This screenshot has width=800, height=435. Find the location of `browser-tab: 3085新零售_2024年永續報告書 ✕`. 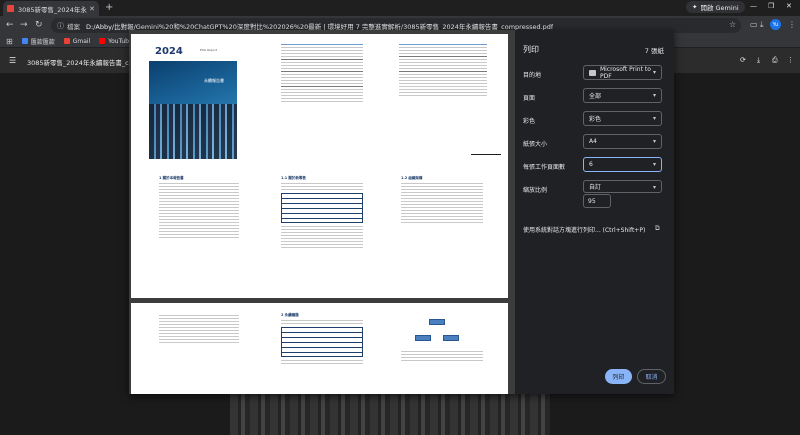

browser-tab: 3085新零售_2024年永續報告書 ✕ is located at coordinates (51, 8).